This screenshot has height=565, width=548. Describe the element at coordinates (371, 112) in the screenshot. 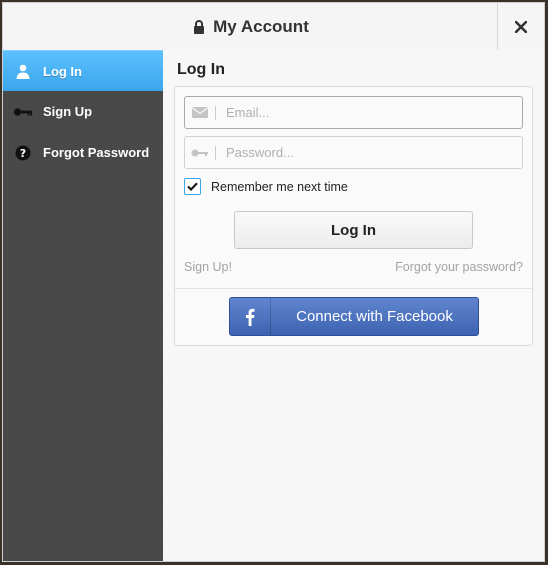

I see `email-input` at that location.